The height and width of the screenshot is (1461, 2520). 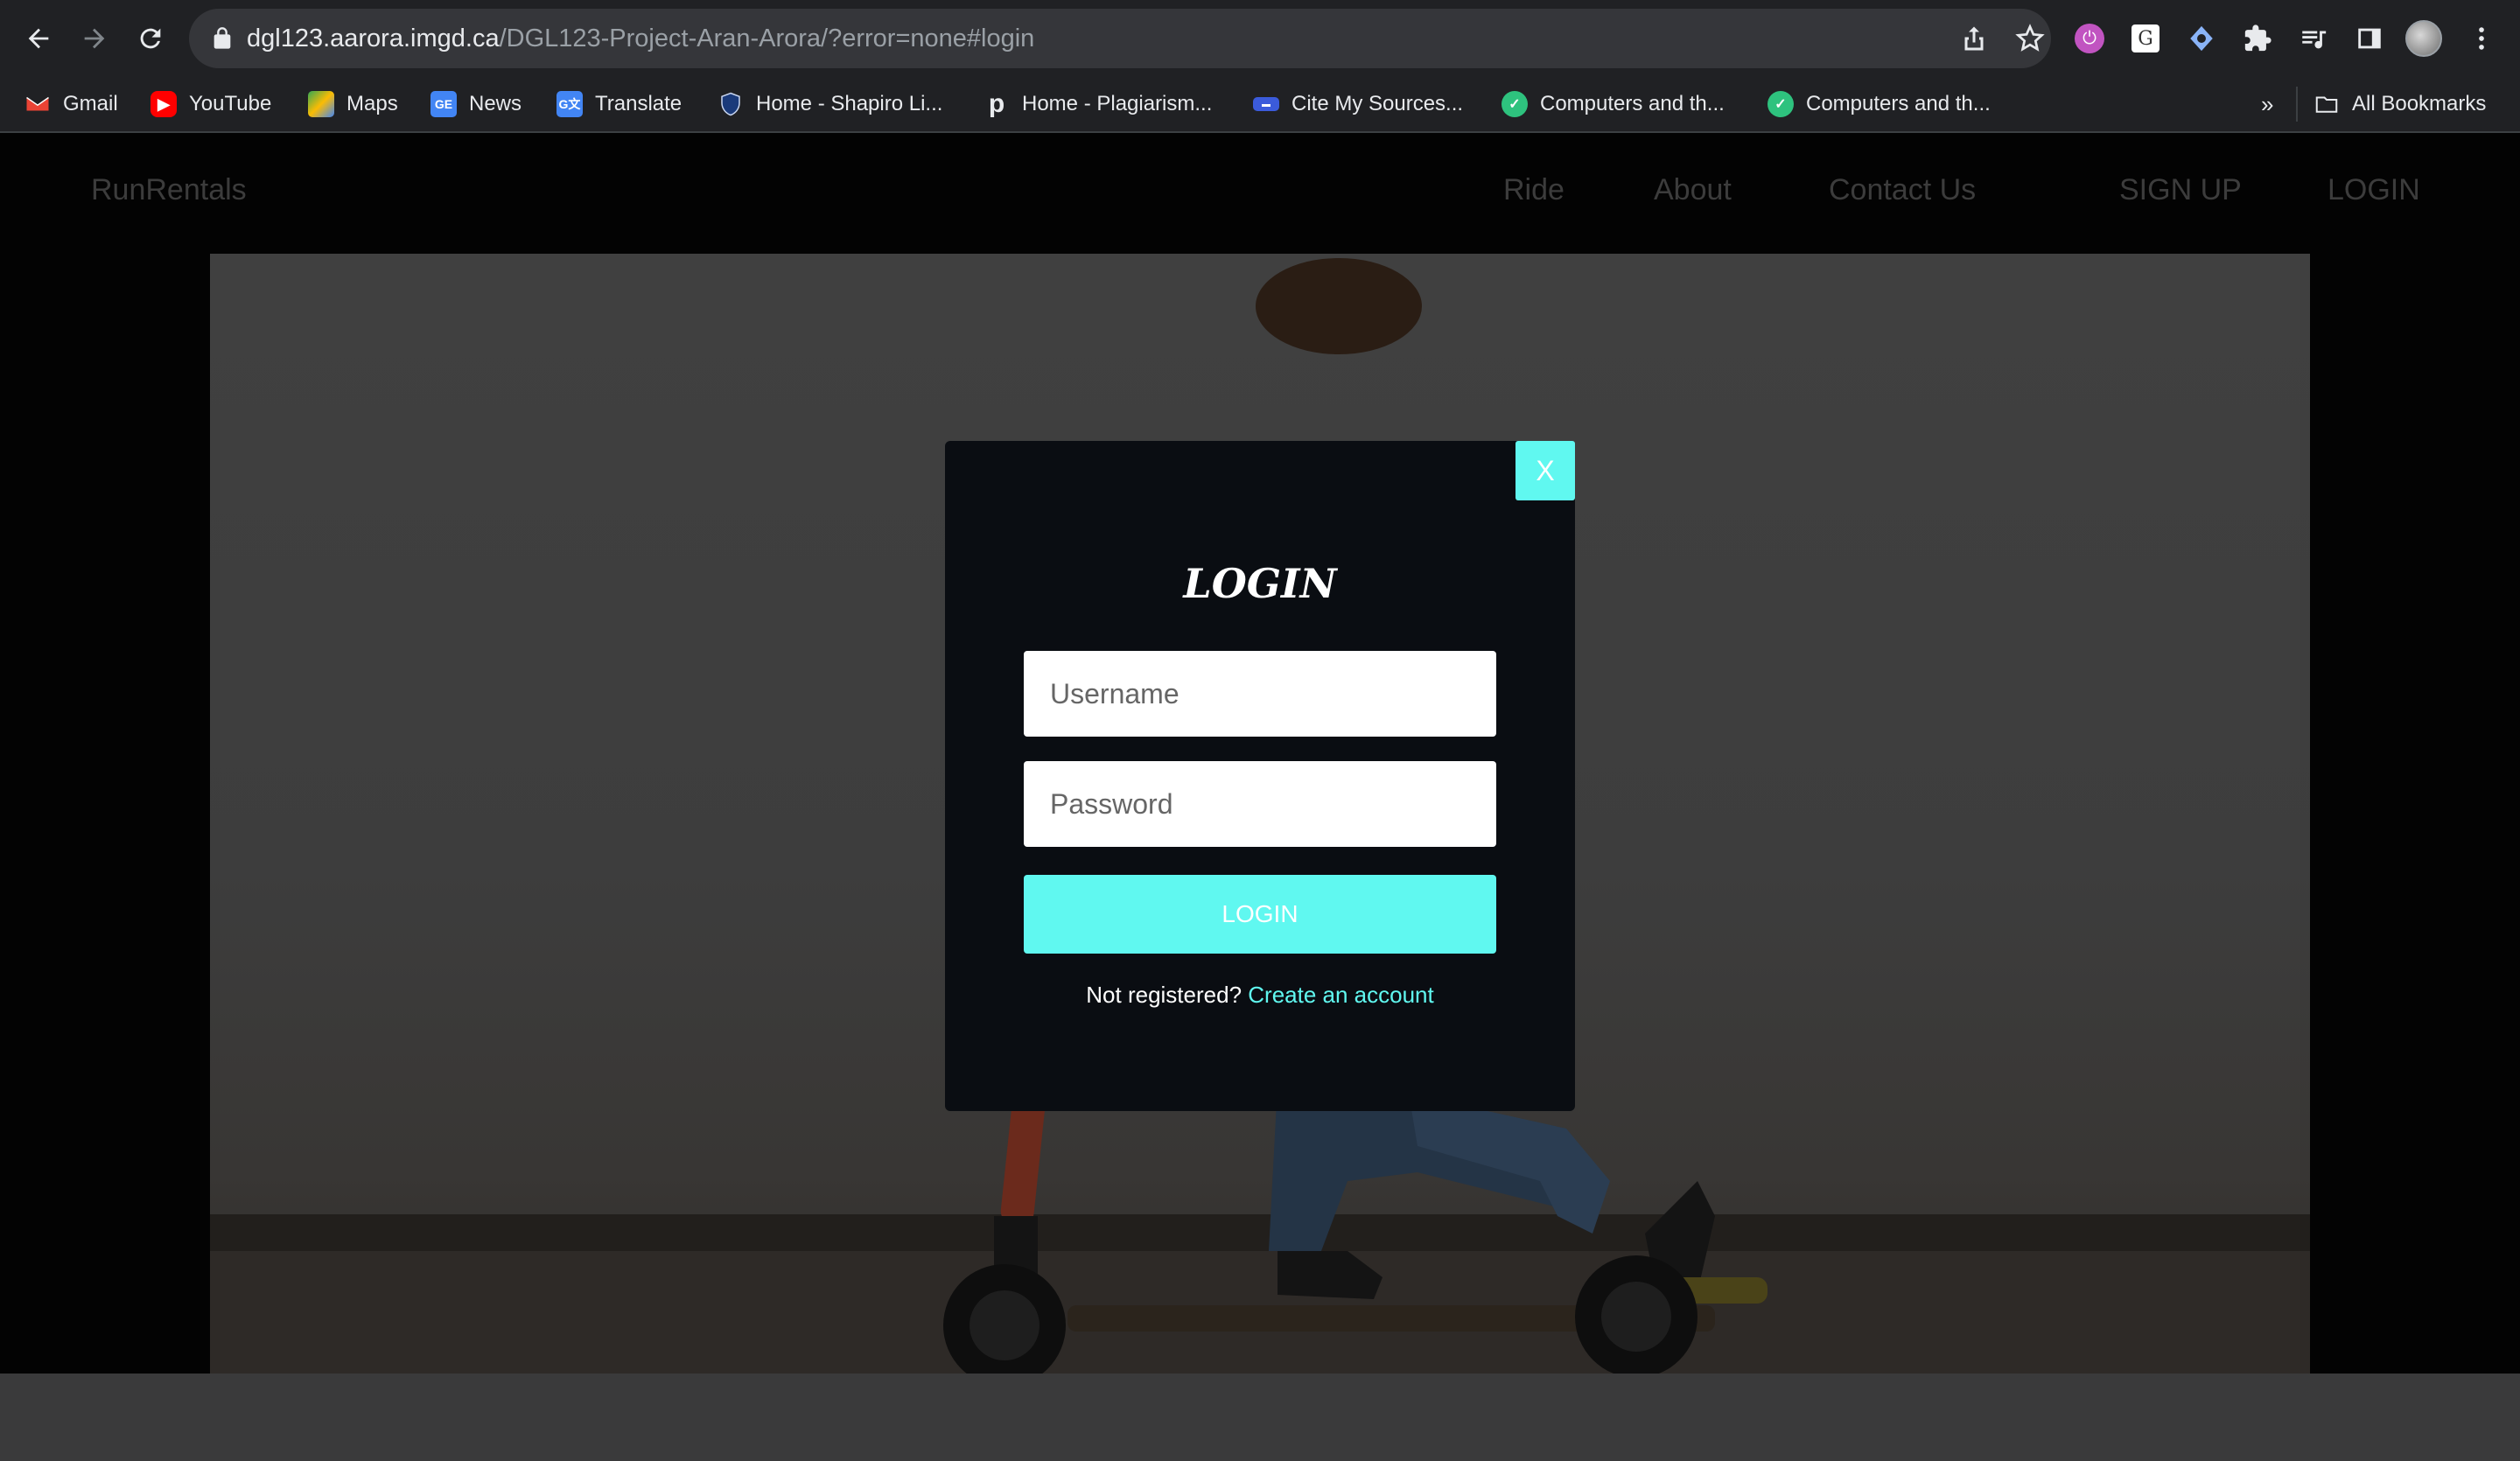 I want to click on bookmark-label: News, so click(x=495, y=103).